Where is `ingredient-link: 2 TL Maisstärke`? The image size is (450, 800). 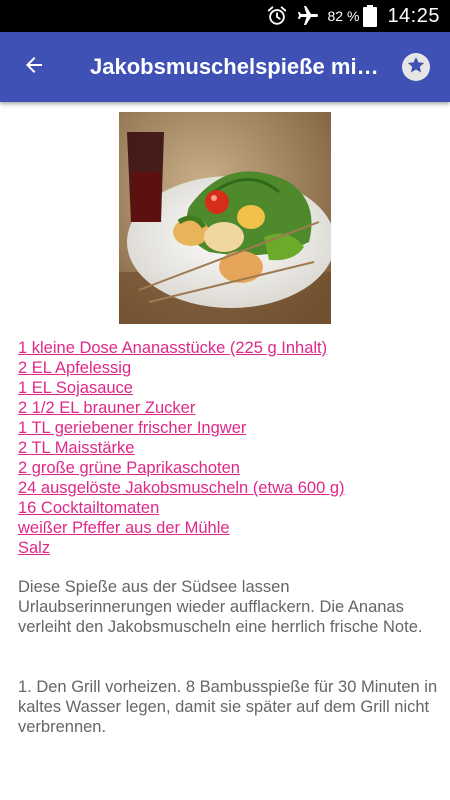
ingredient-link: 2 TL Maisstärke is located at coordinates (228, 448).